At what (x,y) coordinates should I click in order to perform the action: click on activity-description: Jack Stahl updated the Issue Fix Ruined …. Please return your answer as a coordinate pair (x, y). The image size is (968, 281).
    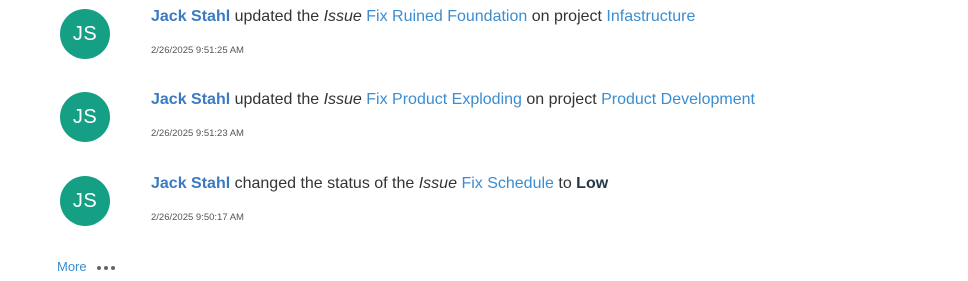
    Looking at the image, I should click on (423, 17).